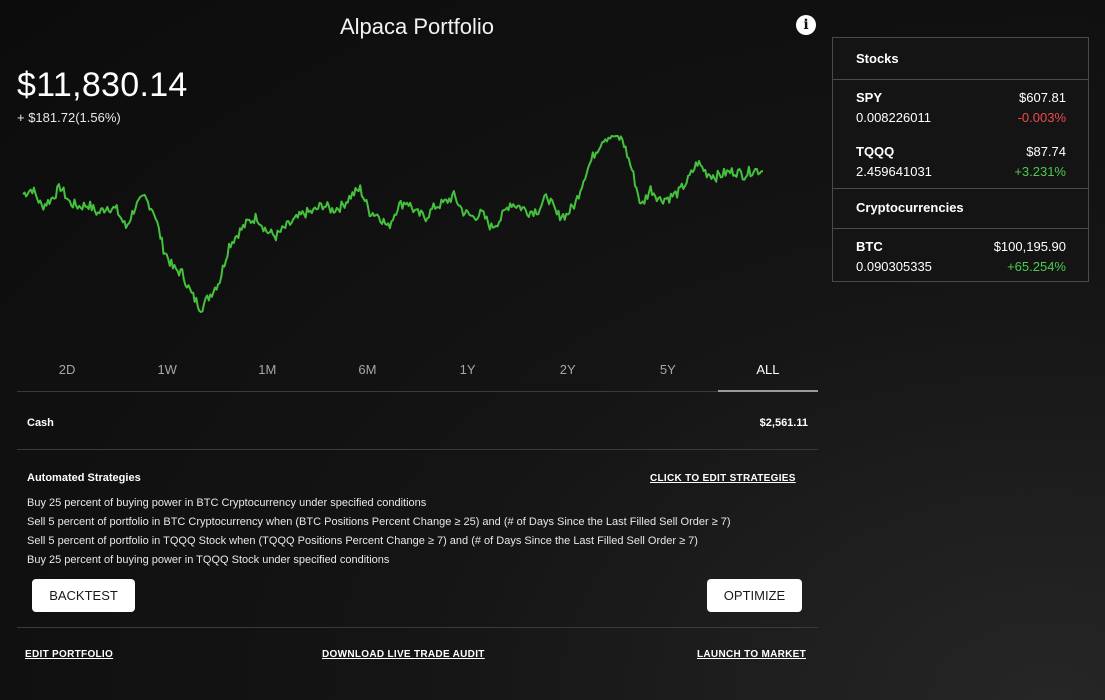 This screenshot has height=700, width=1105. What do you see at coordinates (40, 423) in the screenshot?
I see `cash-label: Cash` at bounding box center [40, 423].